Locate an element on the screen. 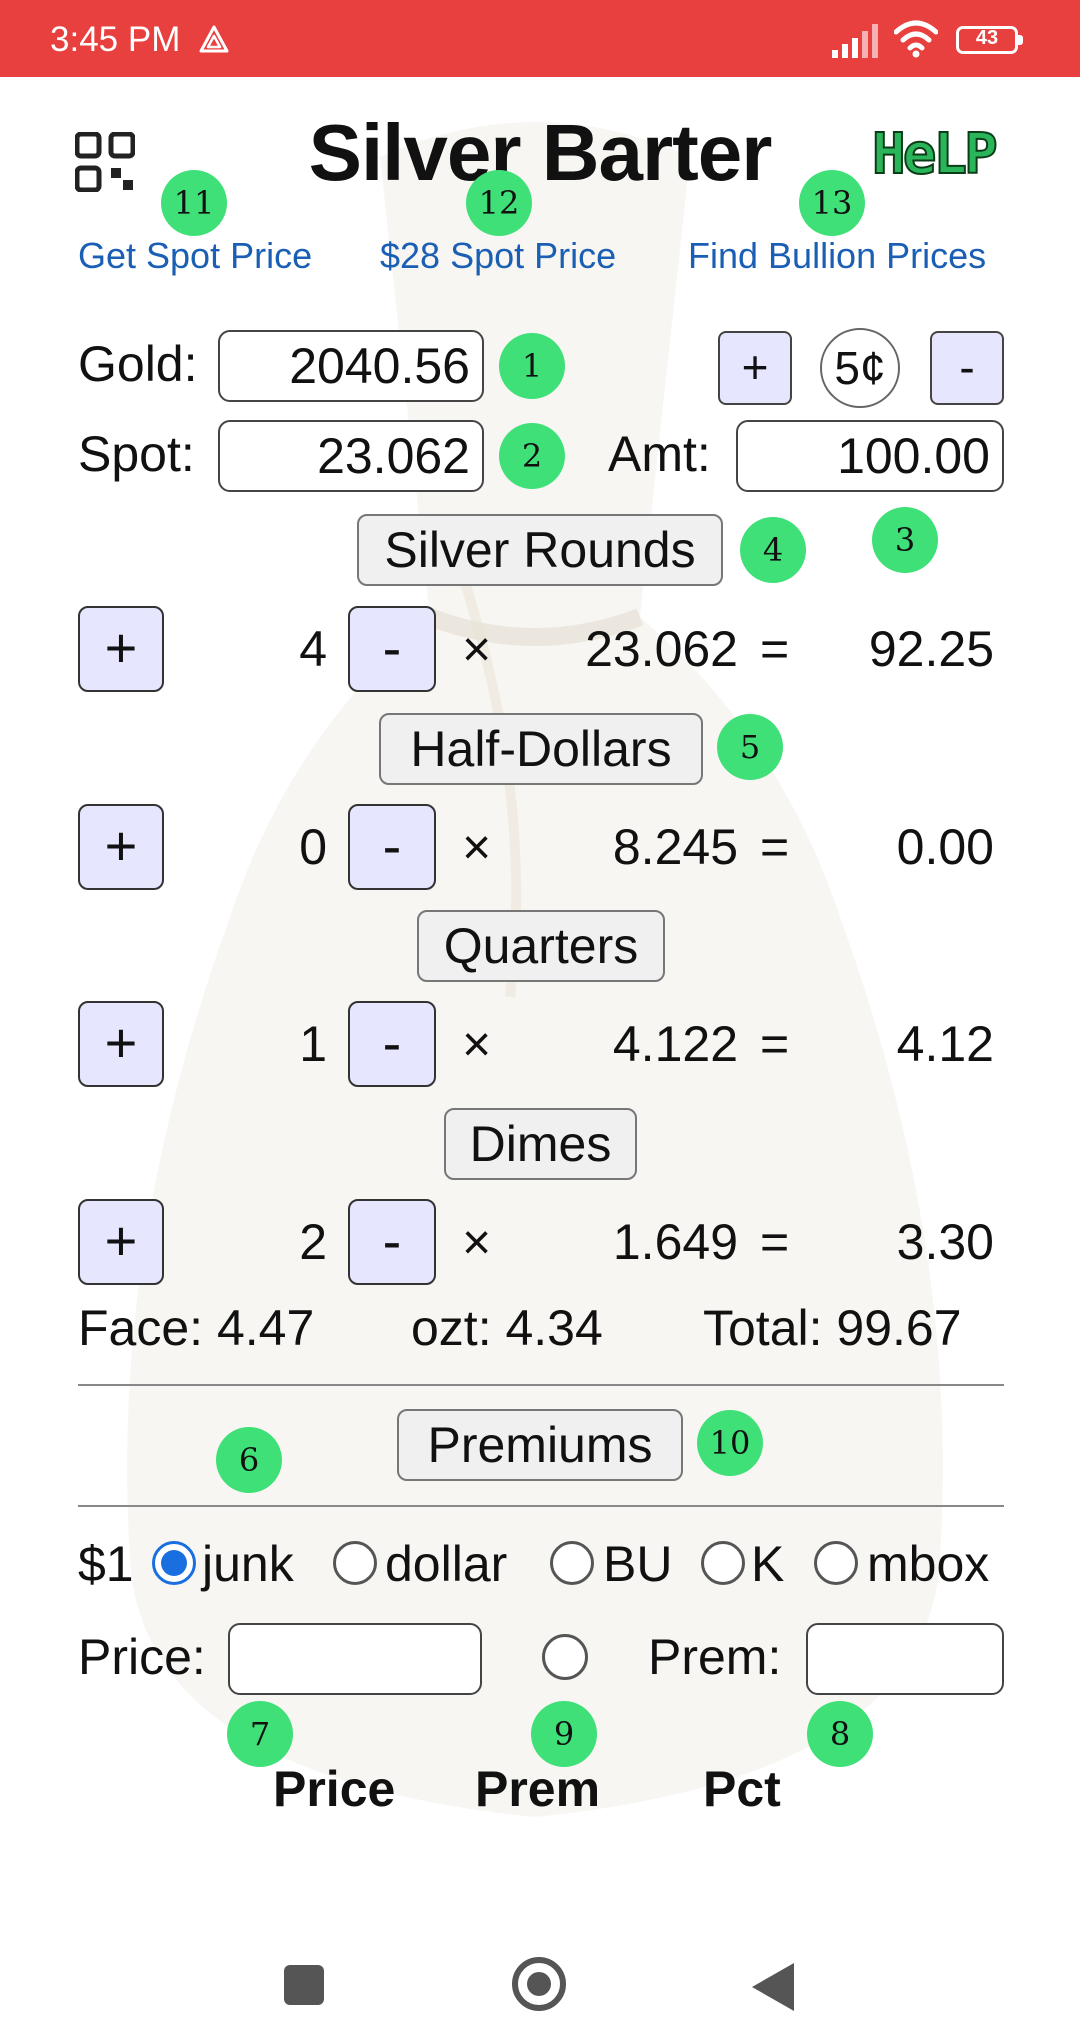 The image size is (1080, 2038). battery-level: 43 is located at coordinates (987, 38).